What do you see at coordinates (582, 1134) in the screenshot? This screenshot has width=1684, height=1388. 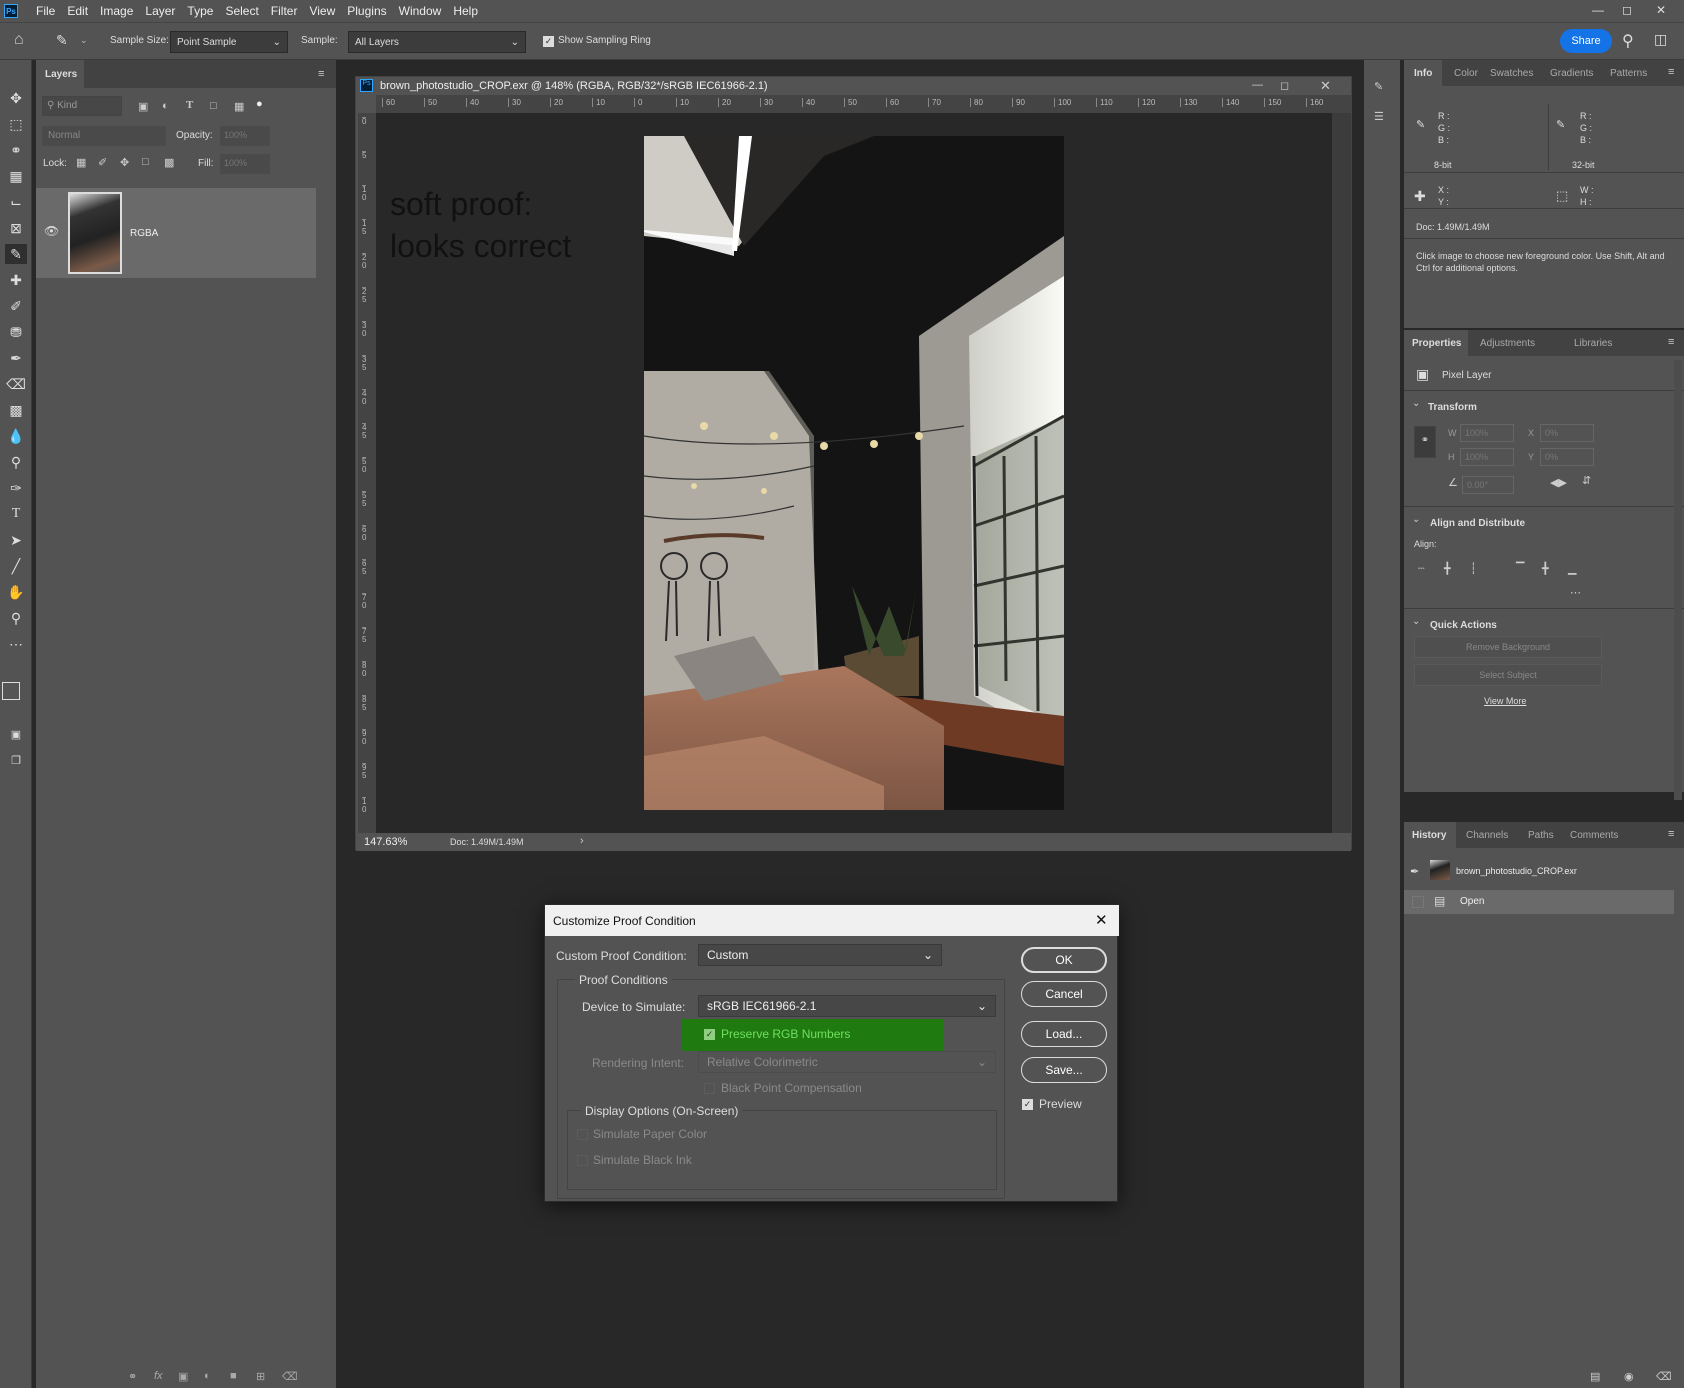 I see `paper-color-checkbox` at bounding box center [582, 1134].